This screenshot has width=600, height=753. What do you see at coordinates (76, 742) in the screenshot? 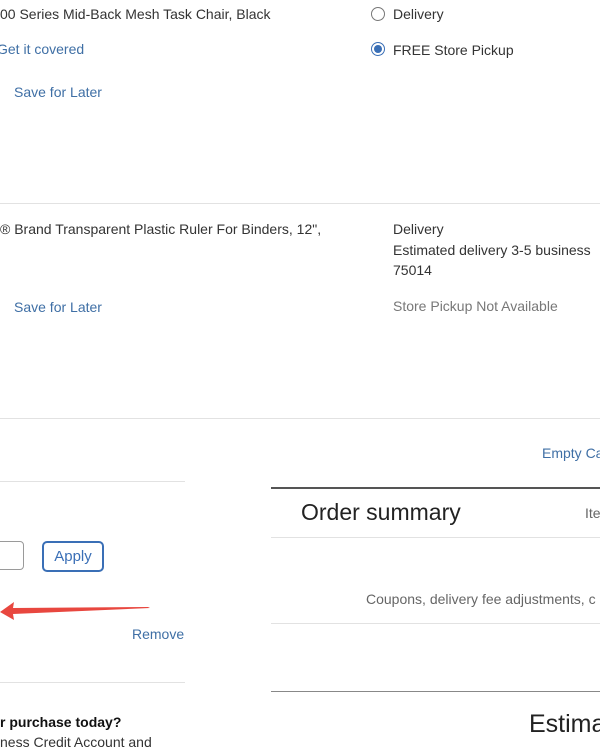
I see `credit-promo-text: ness Credit Account and` at bounding box center [76, 742].